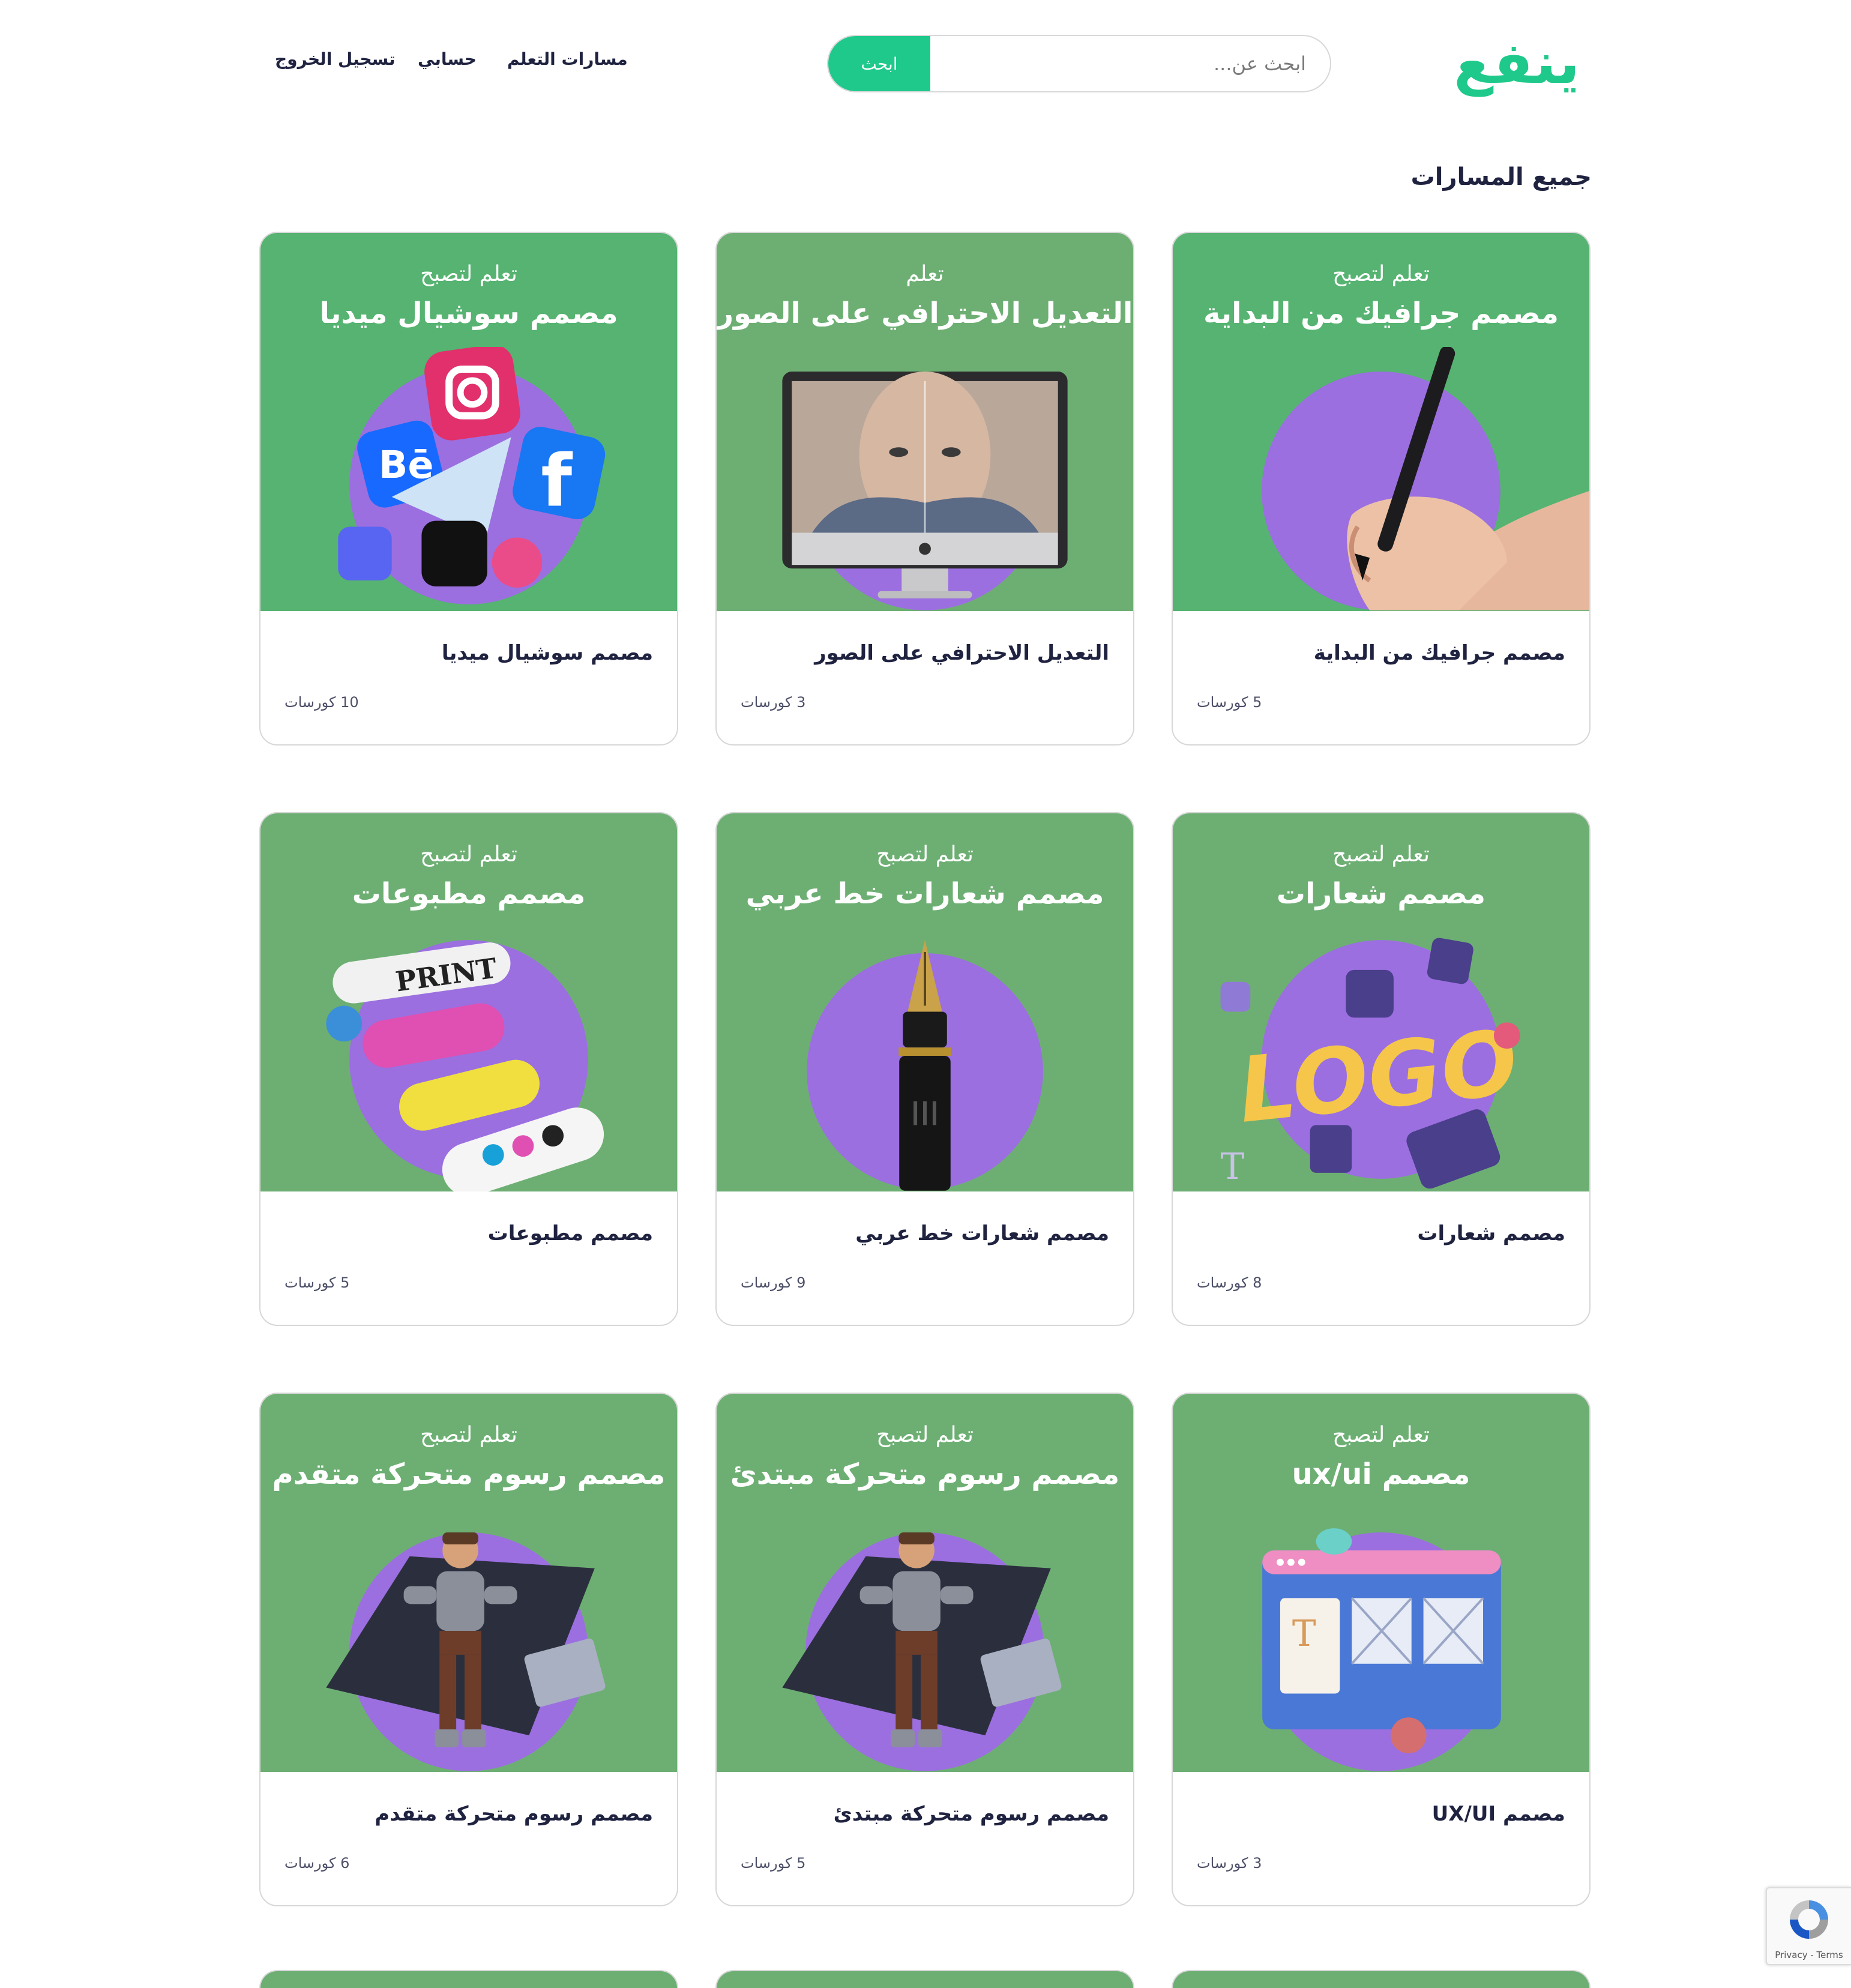 The image size is (1851, 1988). What do you see at coordinates (468, 313) in the screenshot?
I see `card-banner-title: مصمم سوشيال ميديا` at bounding box center [468, 313].